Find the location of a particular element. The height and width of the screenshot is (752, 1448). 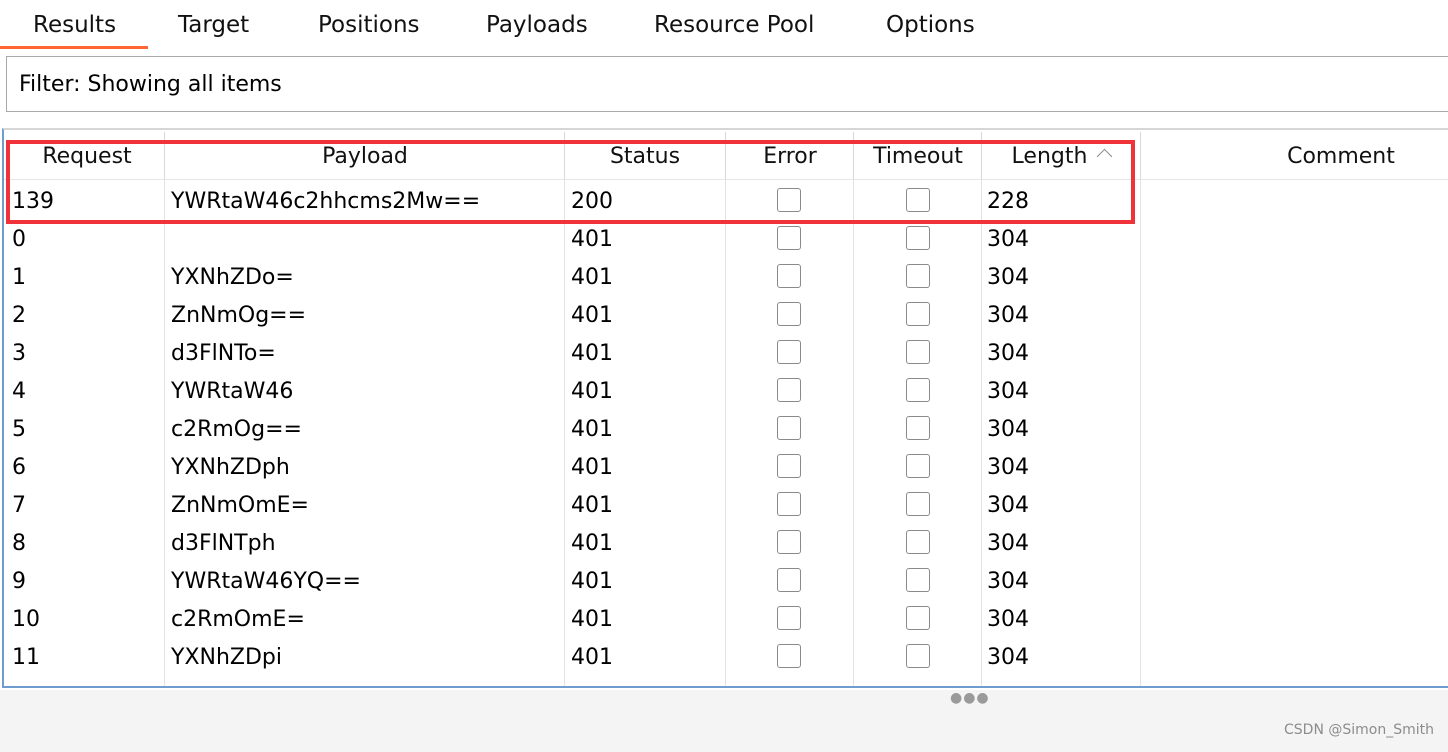

table-row: 5 c2RmOg== 401 304 is located at coordinates (726, 429).